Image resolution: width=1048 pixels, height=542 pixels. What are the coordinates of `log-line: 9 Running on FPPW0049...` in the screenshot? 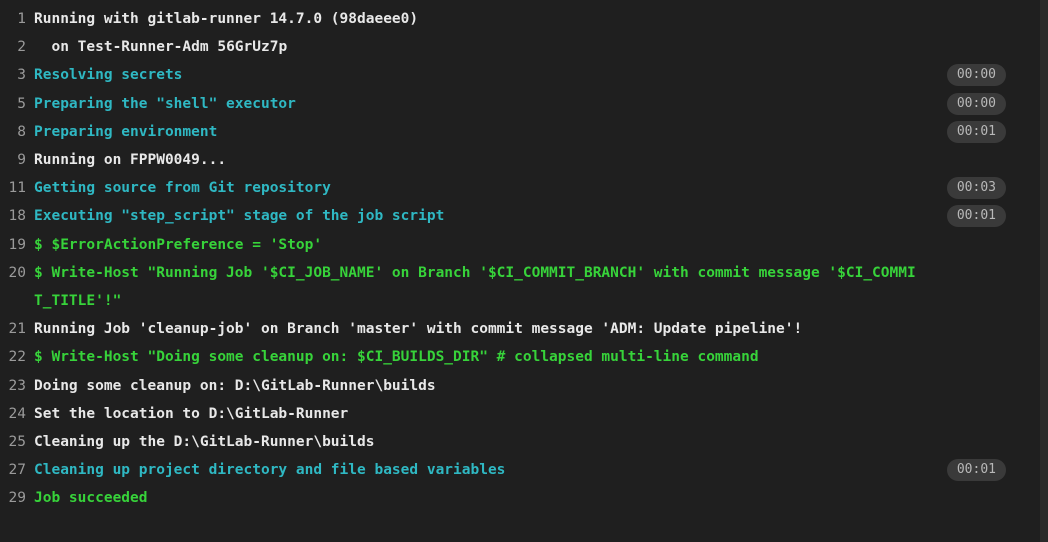 It's located at (520, 160).